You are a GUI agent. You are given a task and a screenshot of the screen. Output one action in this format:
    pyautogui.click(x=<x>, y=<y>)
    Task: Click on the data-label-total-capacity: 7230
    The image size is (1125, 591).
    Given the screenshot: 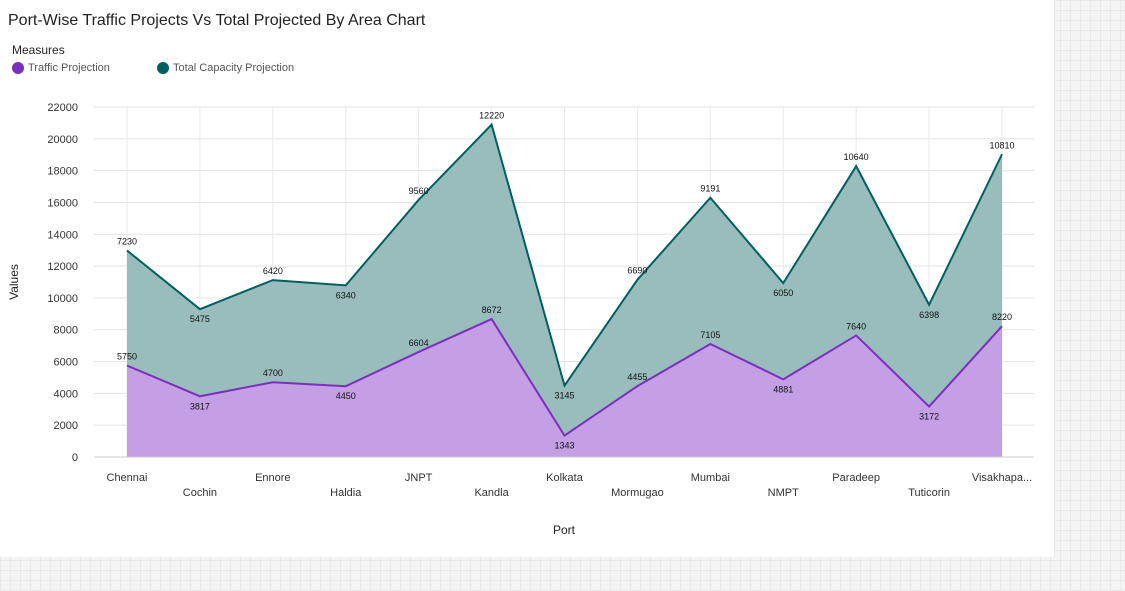 What is the action you would take?
    pyautogui.click(x=127, y=242)
    